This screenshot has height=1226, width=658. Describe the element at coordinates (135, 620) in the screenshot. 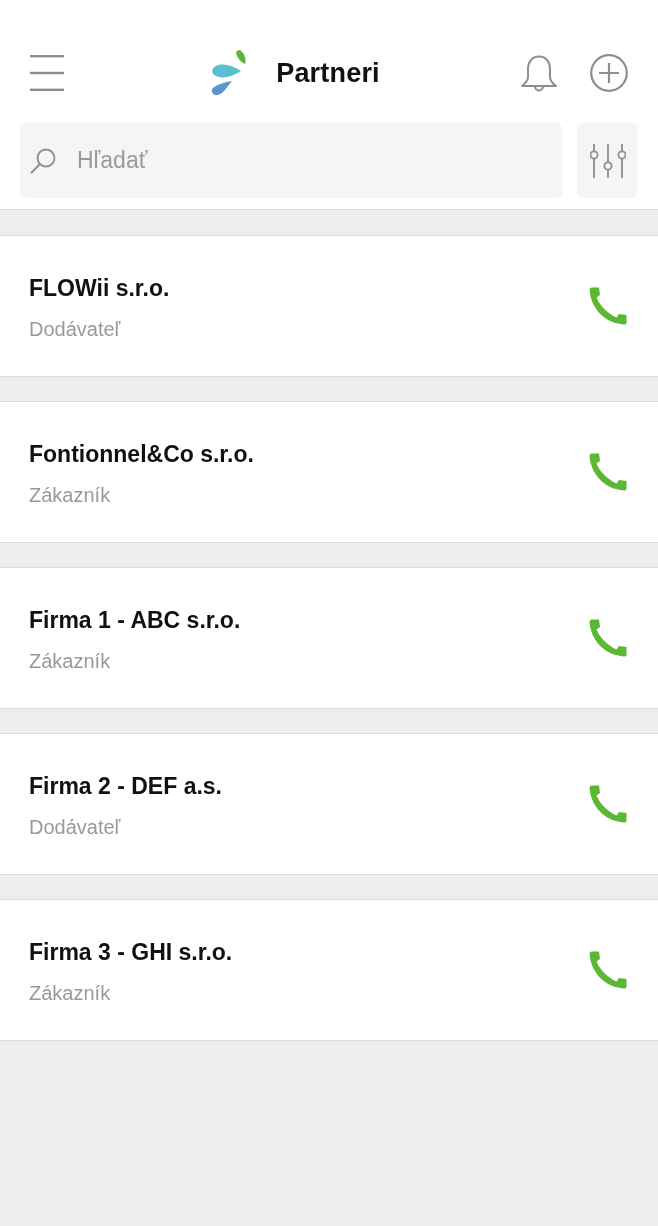

I see `partner-name: Firma 1 - ABC s.r.o.` at that location.